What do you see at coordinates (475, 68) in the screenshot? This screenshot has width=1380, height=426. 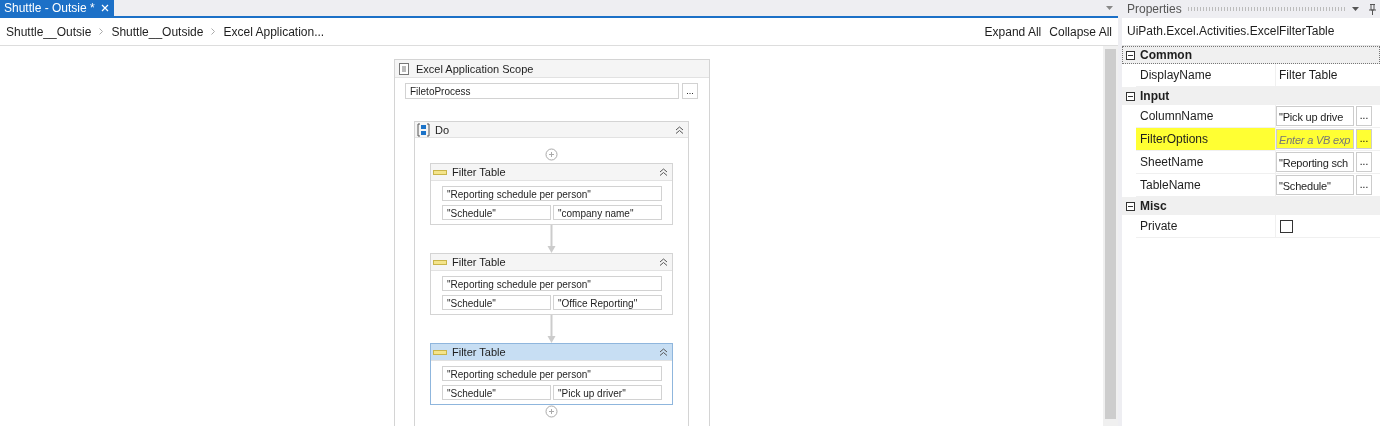 I see `scope-title: Excel Application Scope` at bounding box center [475, 68].